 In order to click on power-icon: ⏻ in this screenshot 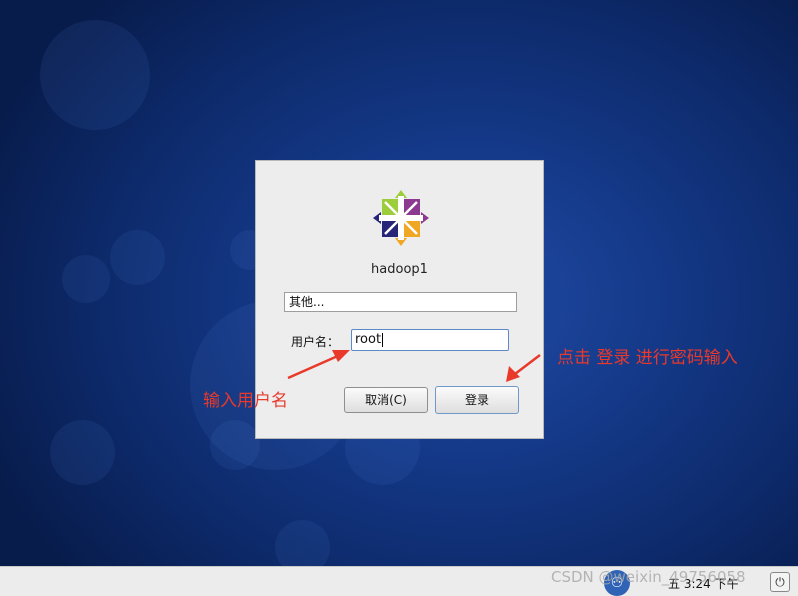, I will do `click(780, 582)`.